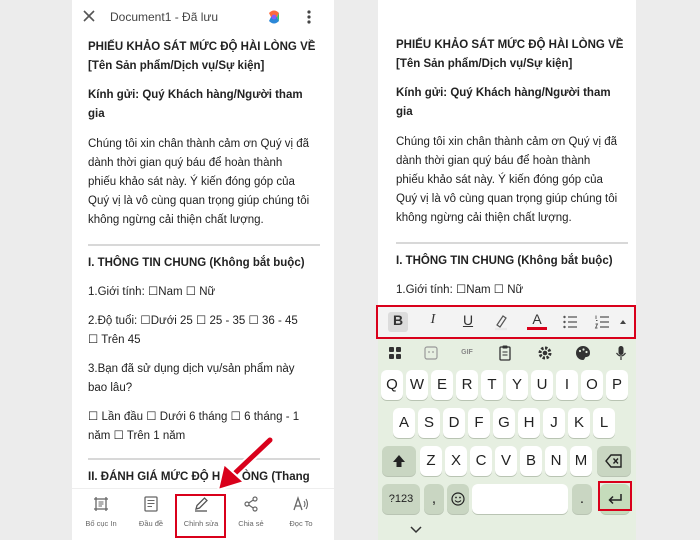 This screenshot has height=540, width=700. Describe the element at coordinates (467, 385) in the screenshot. I see `key-r: R` at that location.